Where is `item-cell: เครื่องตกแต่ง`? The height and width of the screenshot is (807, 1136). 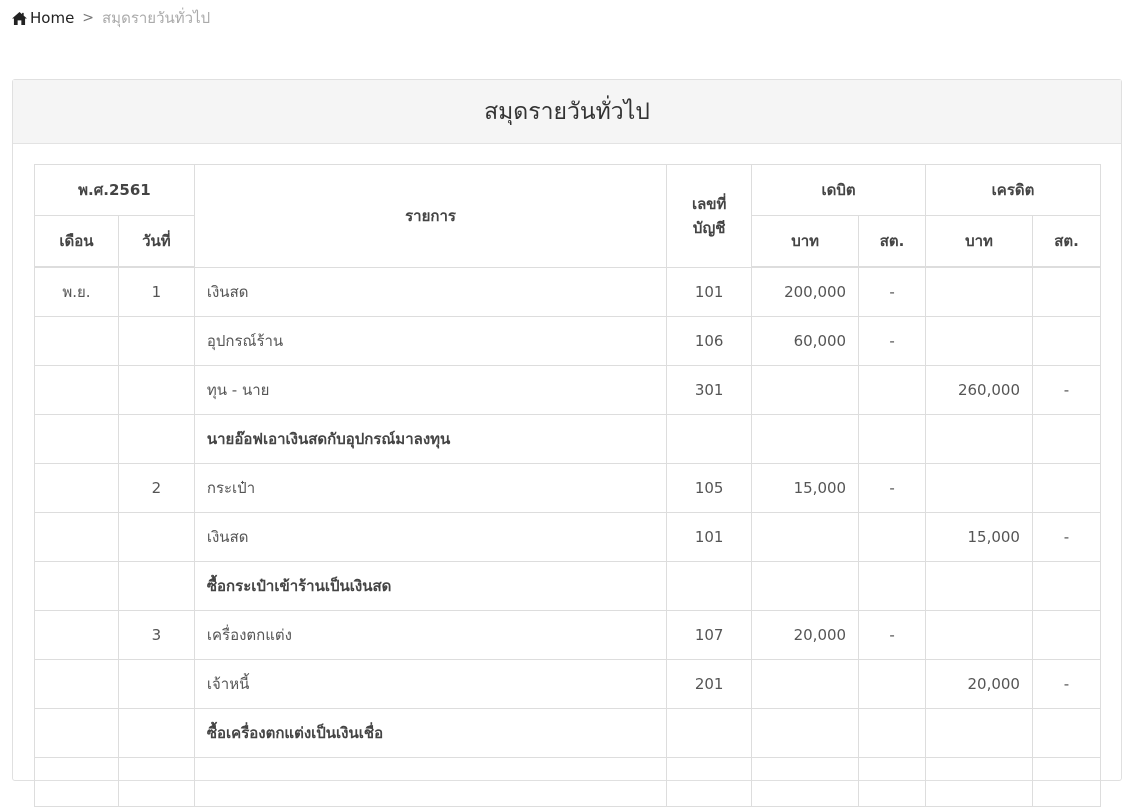 item-cell: เครื่องตกแต่ง is located at coordinates (430, 635).